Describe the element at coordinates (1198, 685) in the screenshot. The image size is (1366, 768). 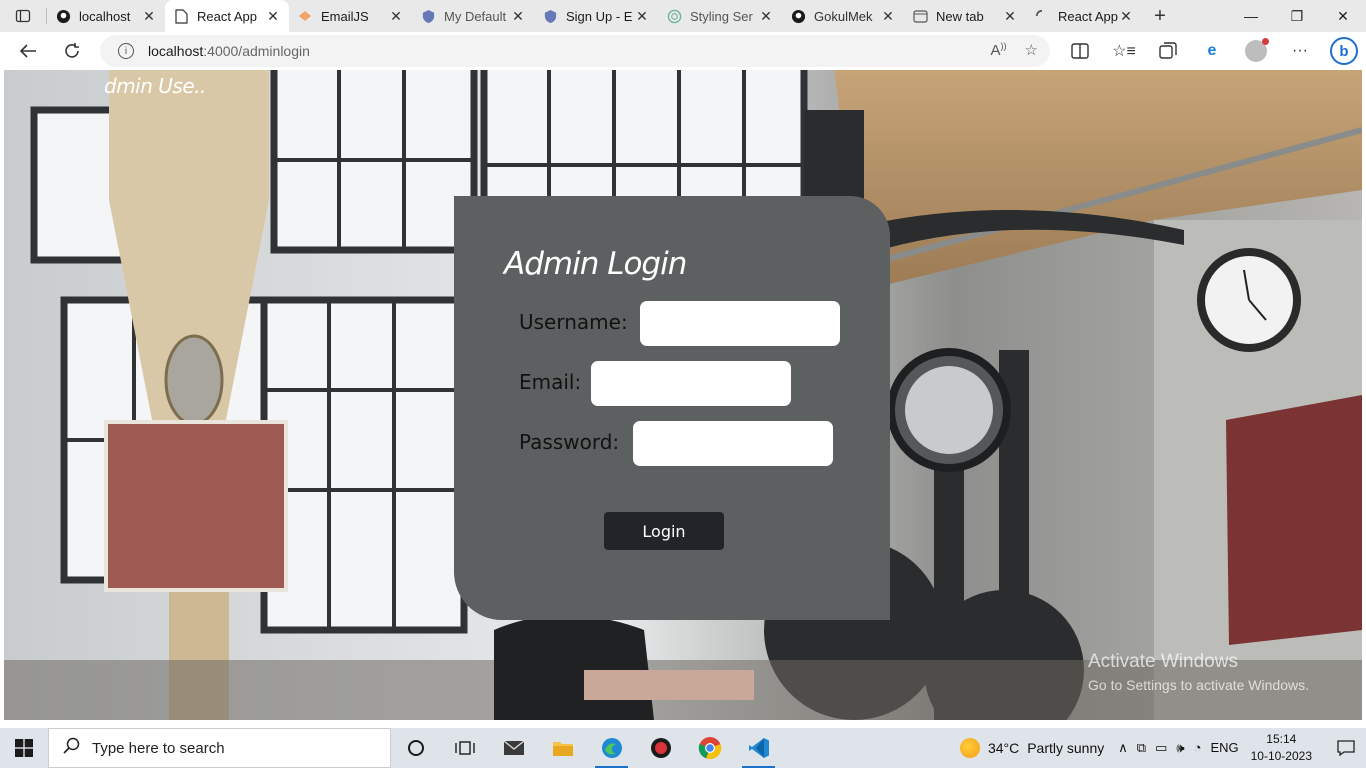
I see `watermark-subtitle: Go to Settings to activate Windows.` at that location.